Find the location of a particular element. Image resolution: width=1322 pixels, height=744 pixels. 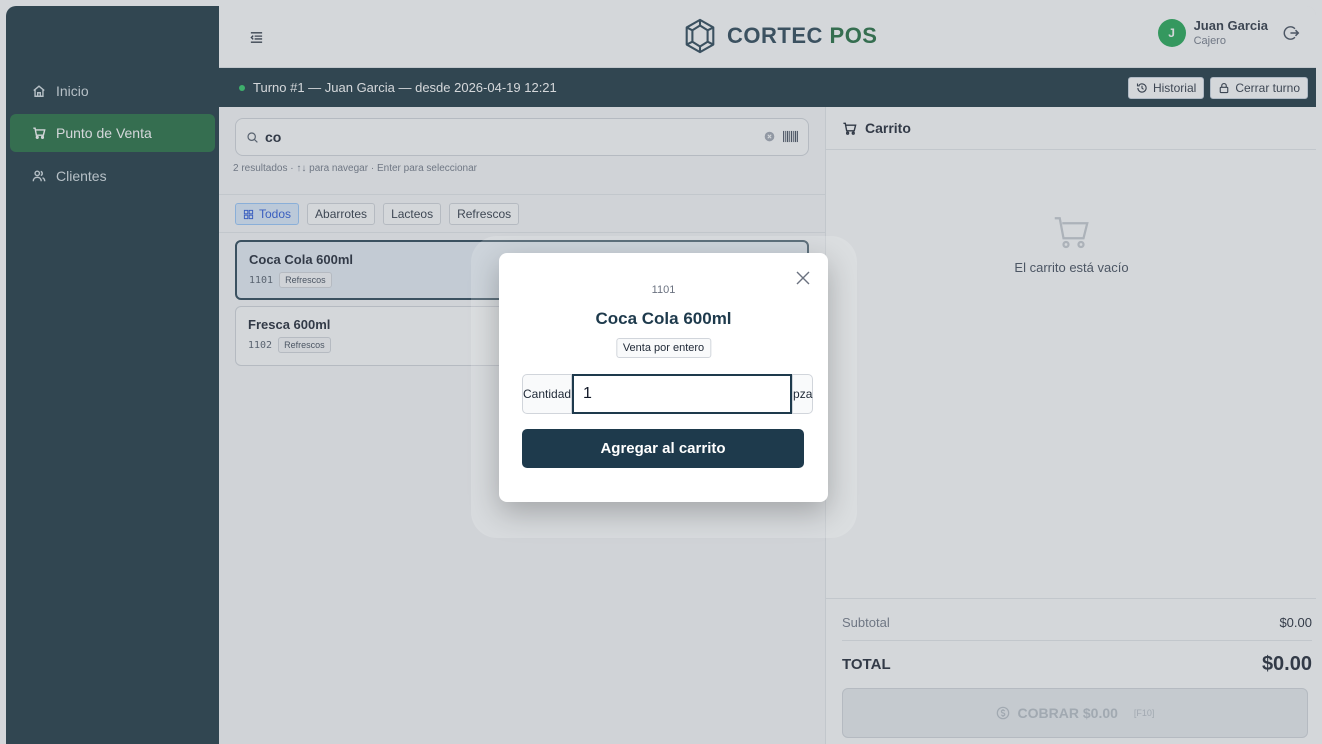

close-icon is located at coordinates (803, 278).